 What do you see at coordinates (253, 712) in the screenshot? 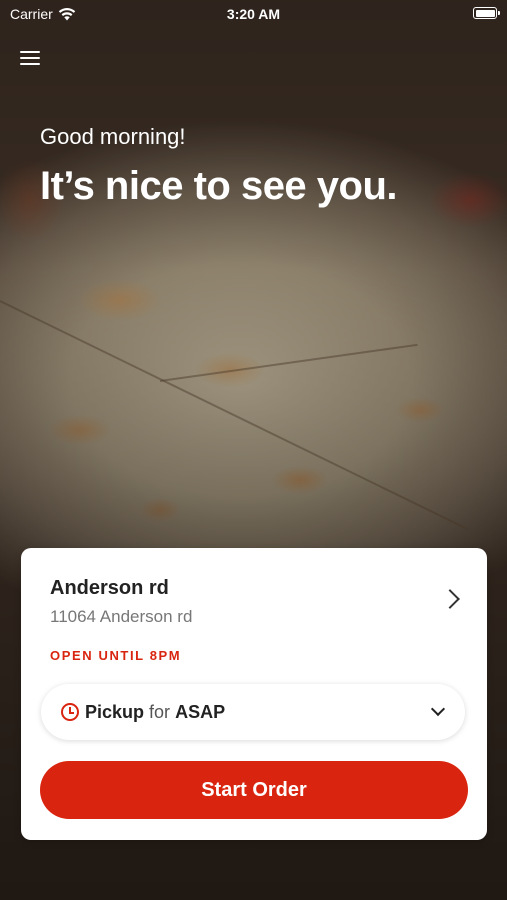
I see `order-mode-dropdown: Pickup for ASAP` at bounding box center [253, 712].